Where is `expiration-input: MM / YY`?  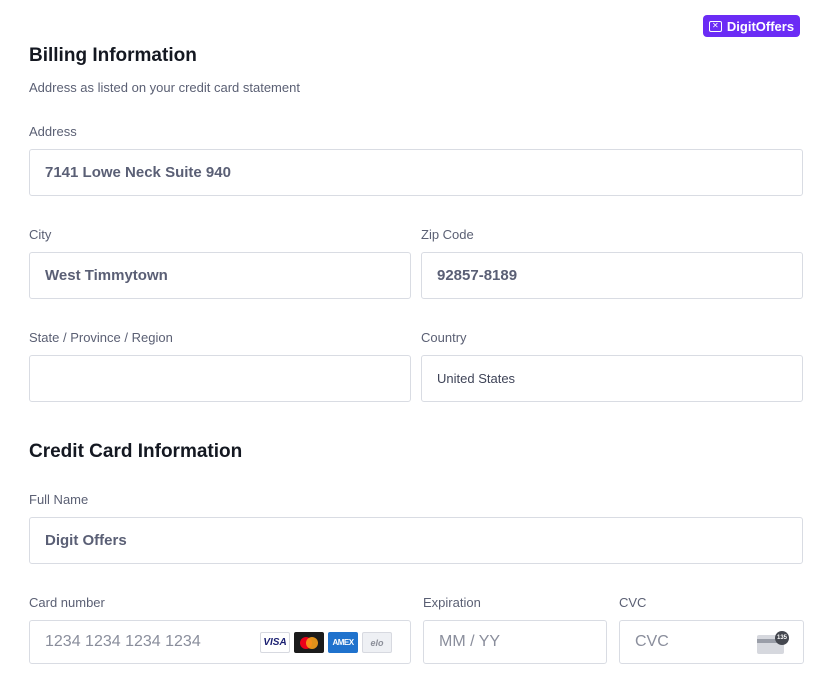 expiration-input: MM / YY is located at coordinates (515, 642).